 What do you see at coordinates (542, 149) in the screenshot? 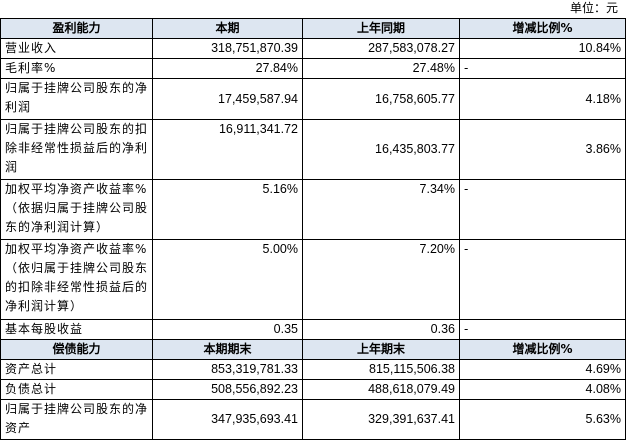
I see `change-value: 3.86%` at bounding box center [542, 149].